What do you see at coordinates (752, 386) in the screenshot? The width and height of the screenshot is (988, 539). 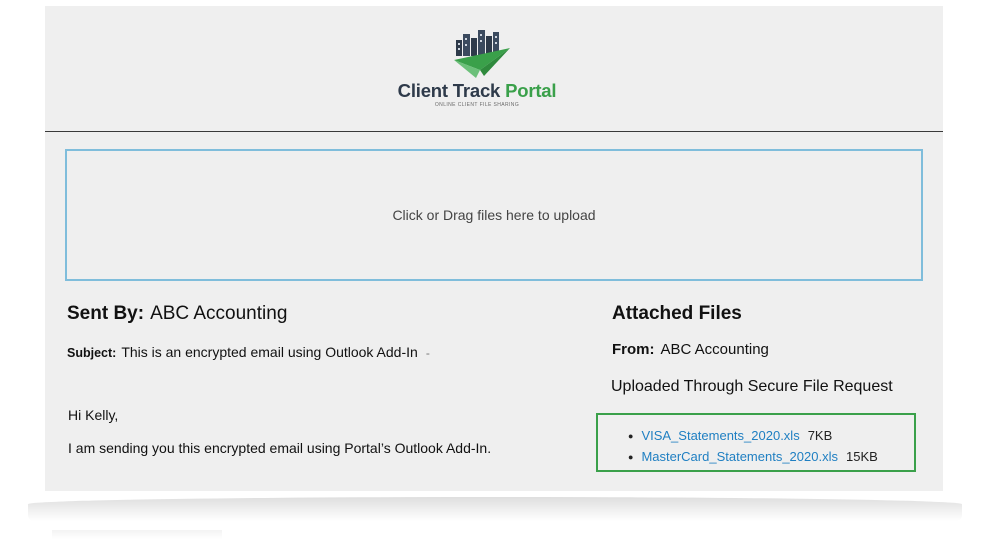 I see `upload-source: Uploaded Through Secure File Request` at bounding box center [752, 386].